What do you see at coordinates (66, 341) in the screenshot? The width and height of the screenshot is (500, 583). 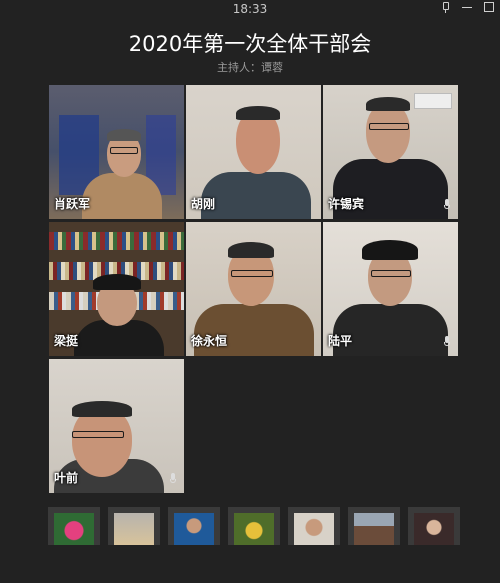 I see `participant-name: 梁挺` at bounding box center [66, 341].